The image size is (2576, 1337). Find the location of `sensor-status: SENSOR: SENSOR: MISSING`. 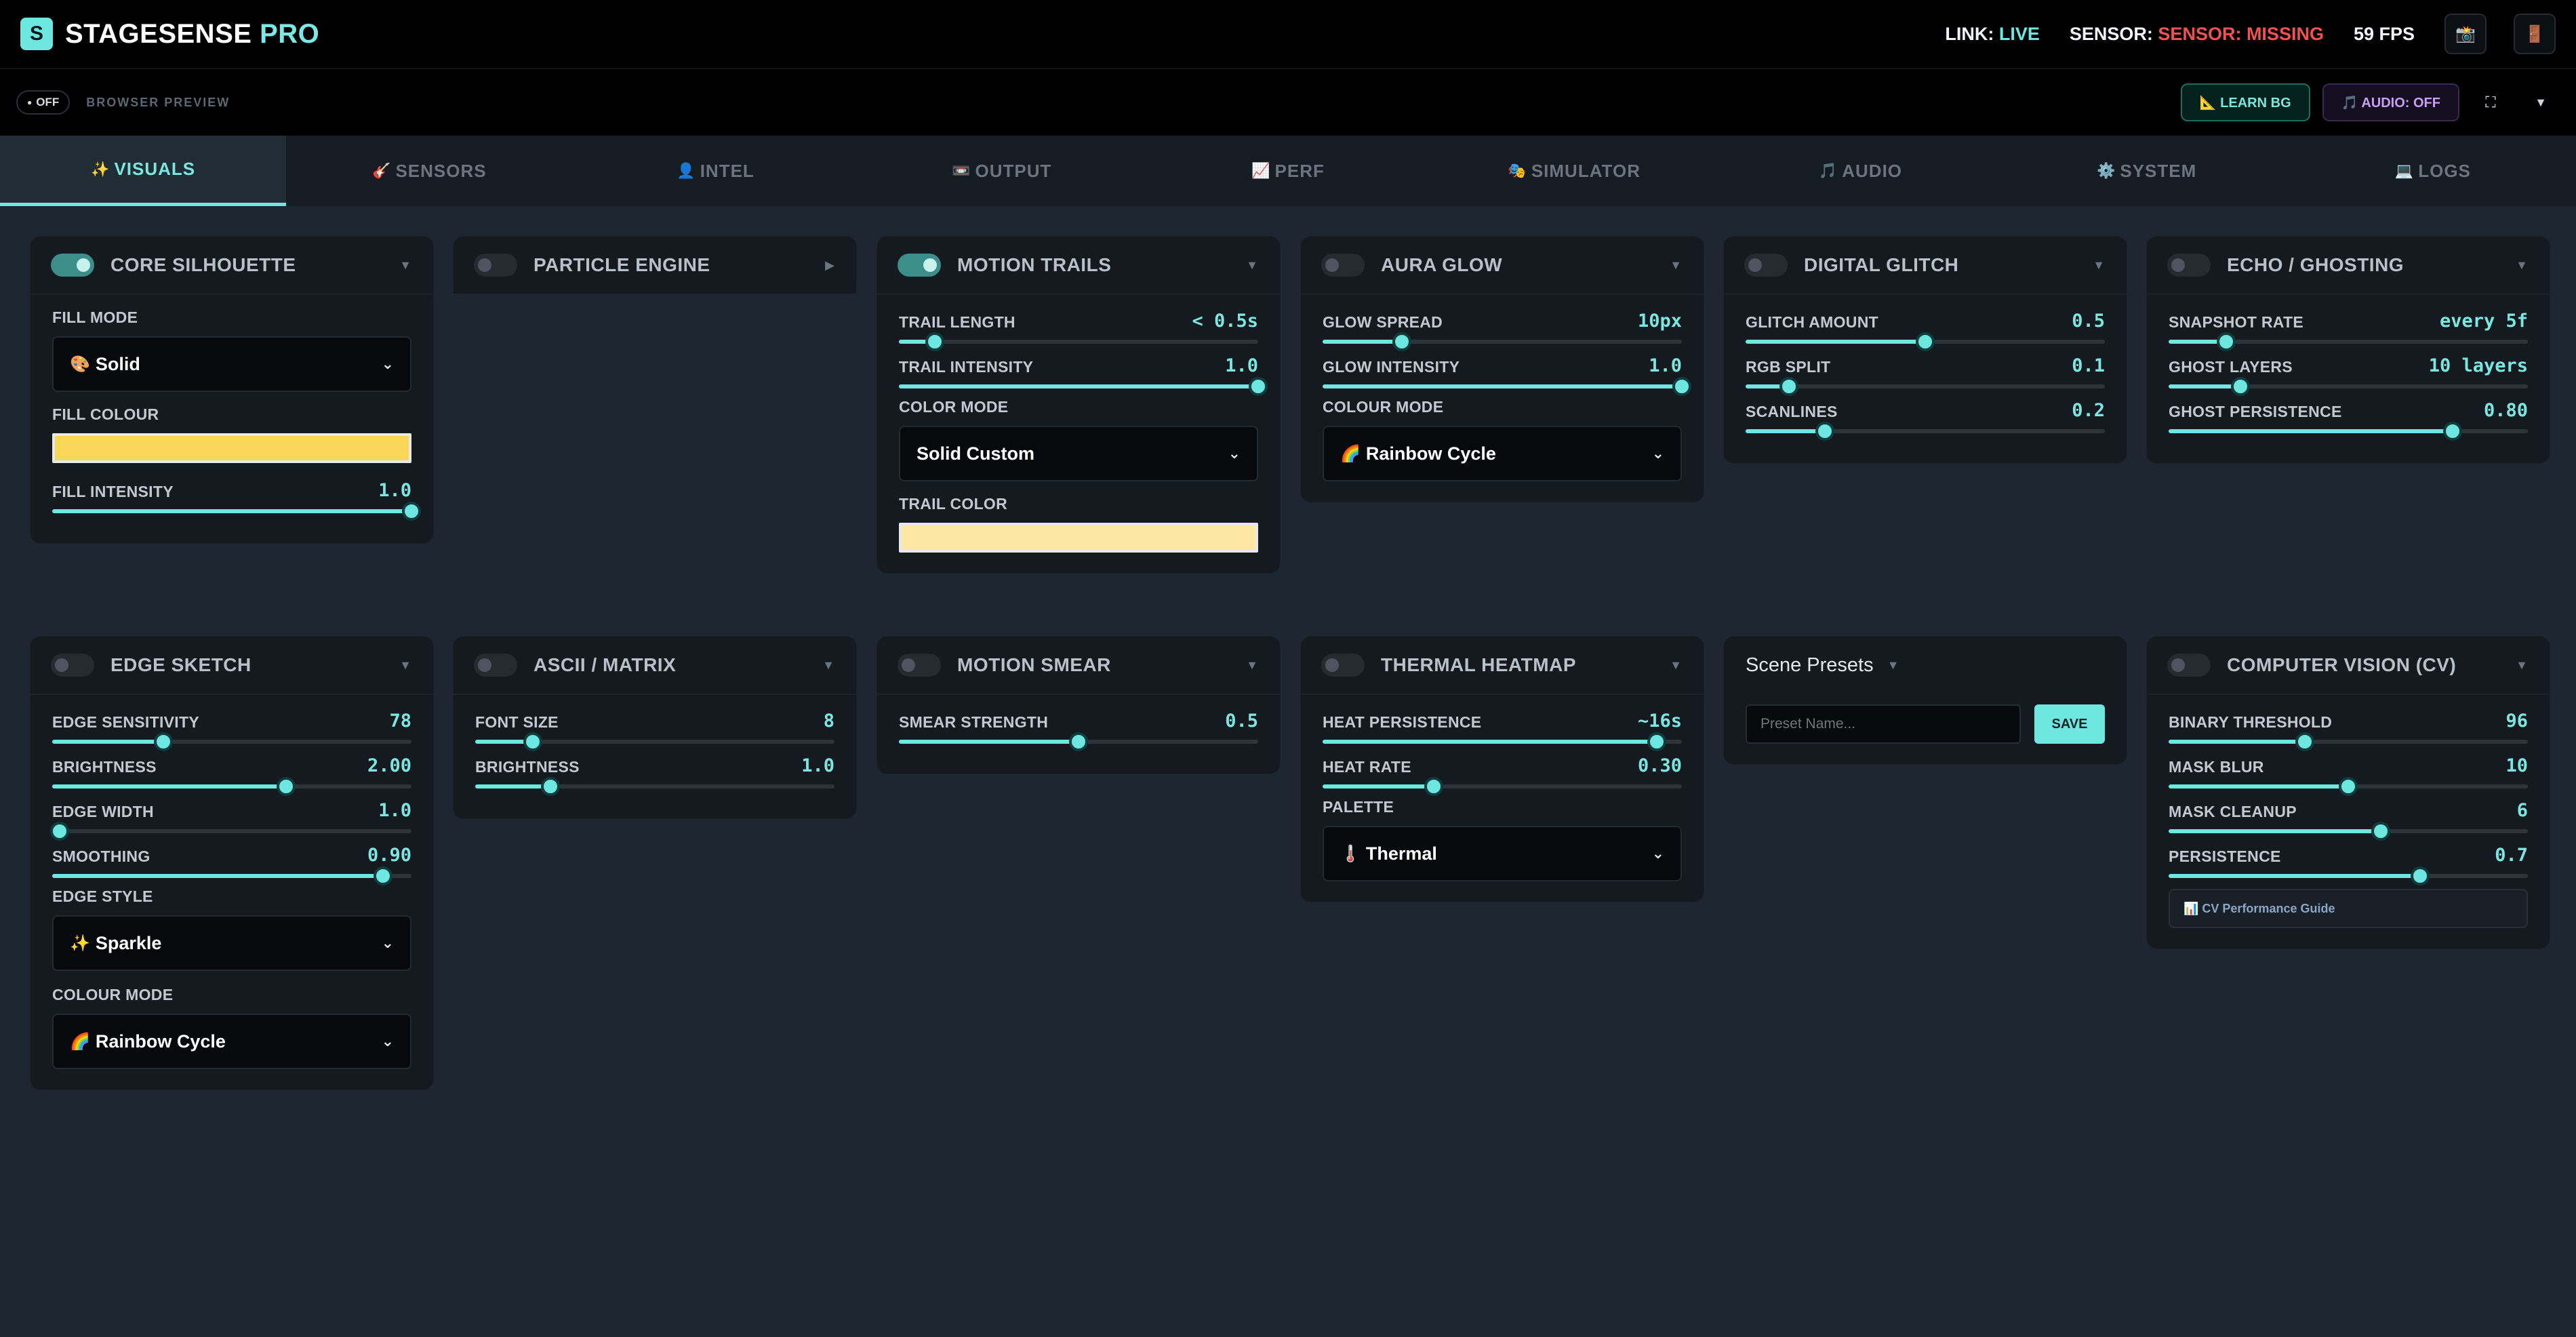

sensor-status: SENSOR: SENSOR: MISSING is located at coordinates (2196, 33).